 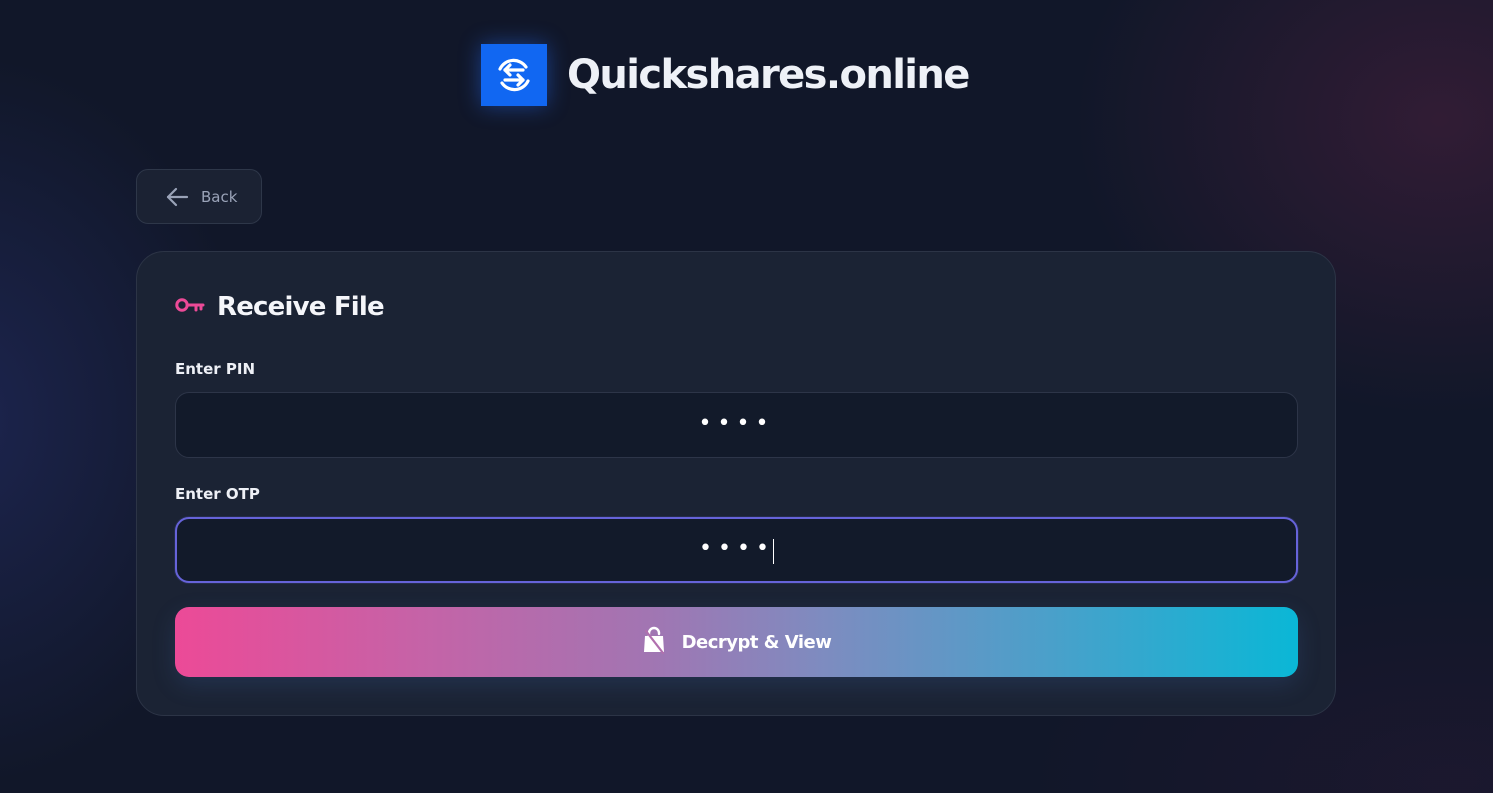 I want to click on decrypt-view-button: Decrypt & View, so click(x=736, y=642).